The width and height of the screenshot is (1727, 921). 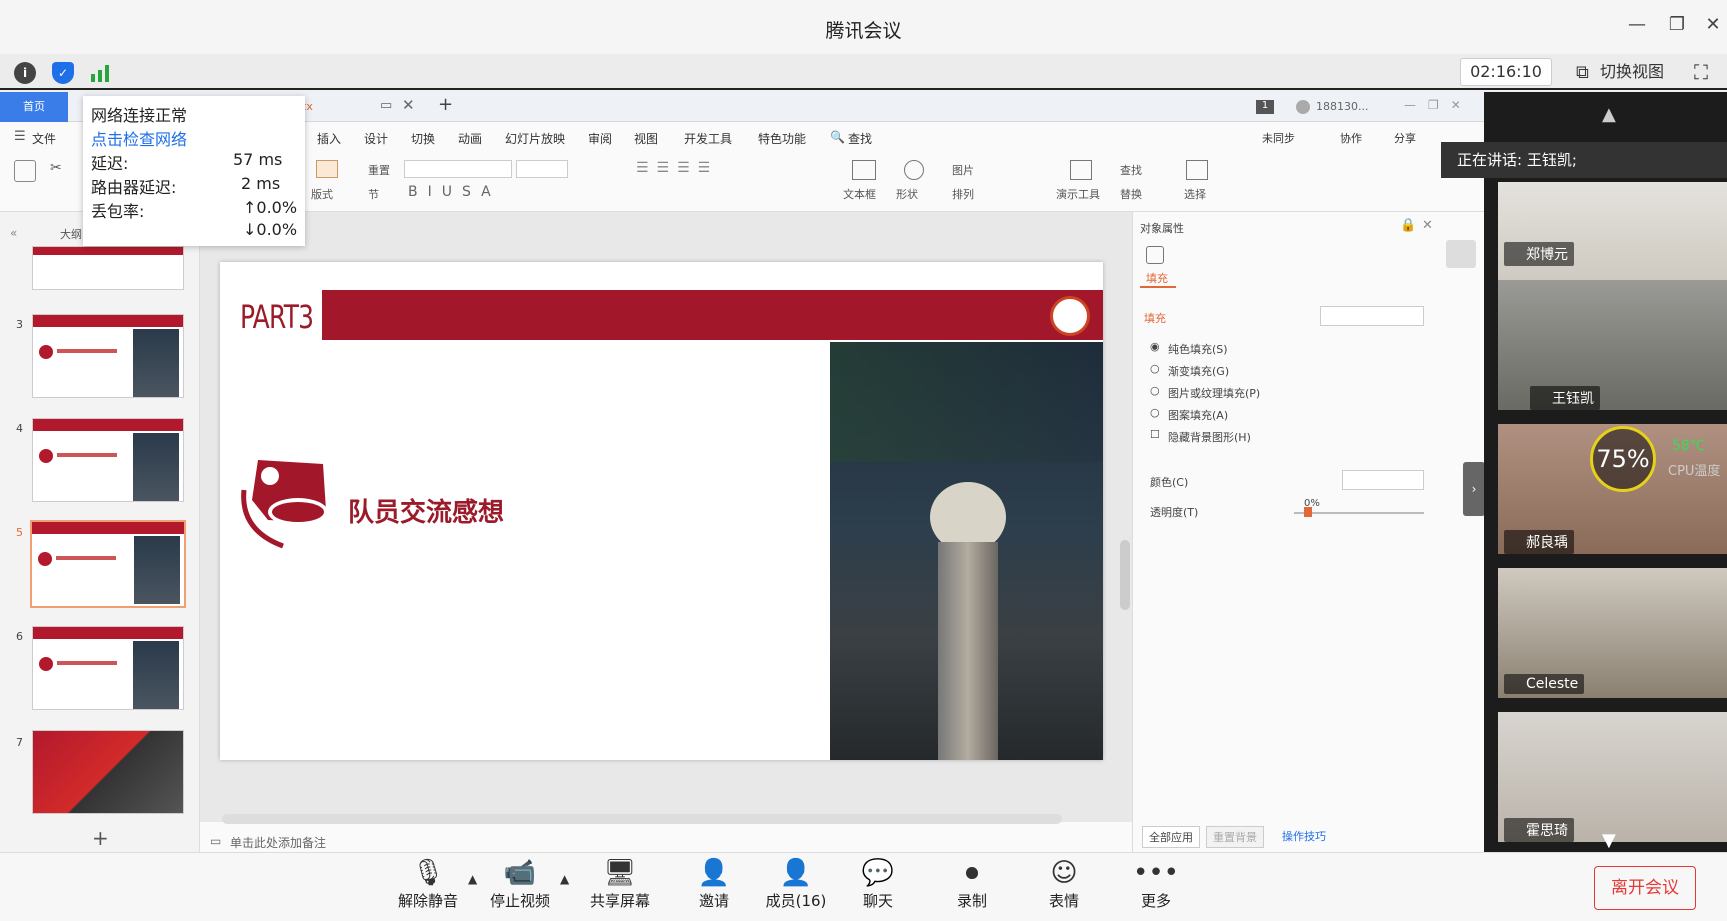 What do you see at coordinates (1171, 837) in the screenshot?
I see `apply-all-button: 全部应用` at bounding box center [1171, 837].